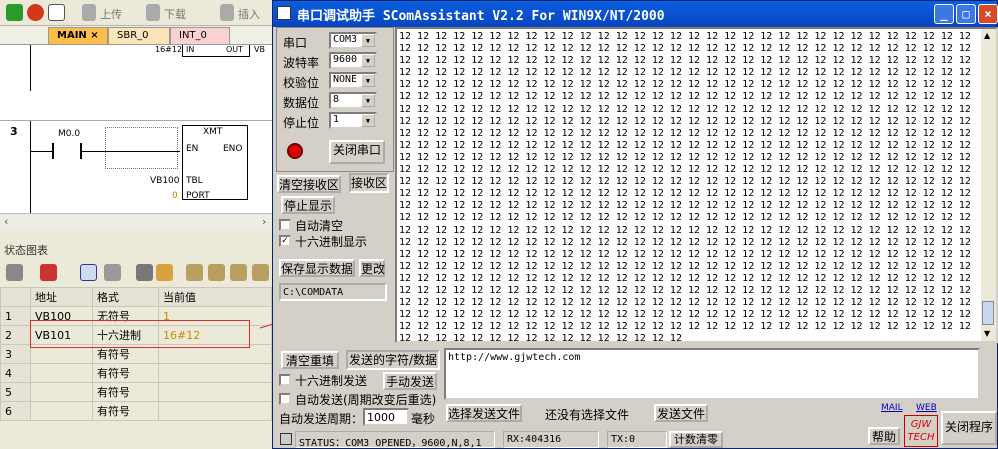 Image resolution: width=998 pixels, height=449 pixels. Describe the element at coordinates (15, 392) in the screenshot. I see `row-number: 5` at that location.